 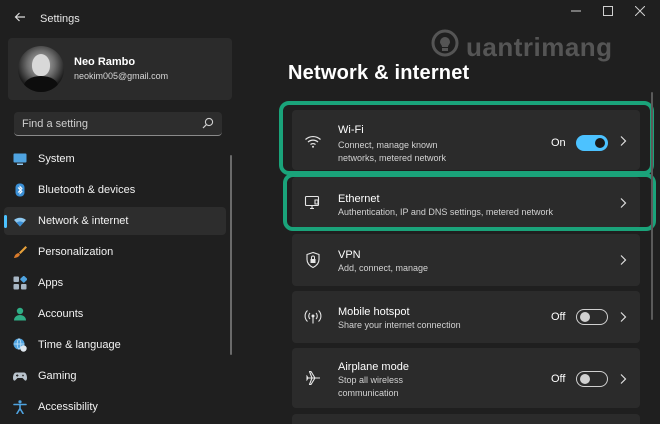 What do you see at coordinates (61, 314) in the screenshot?
I see `sidebar-item-label: Accounts` at bounding box center [61, 314].